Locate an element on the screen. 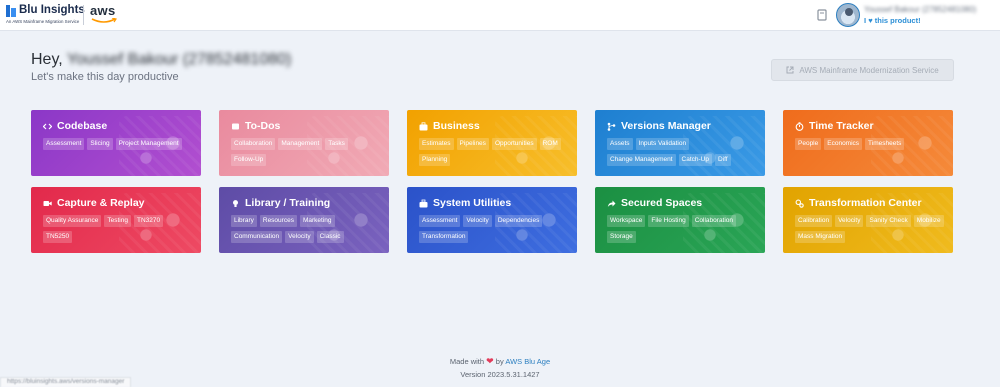 The width and height of the screenshot is (1000, 387). tile-header: Transformation Center is located at coordinates (858, 203).